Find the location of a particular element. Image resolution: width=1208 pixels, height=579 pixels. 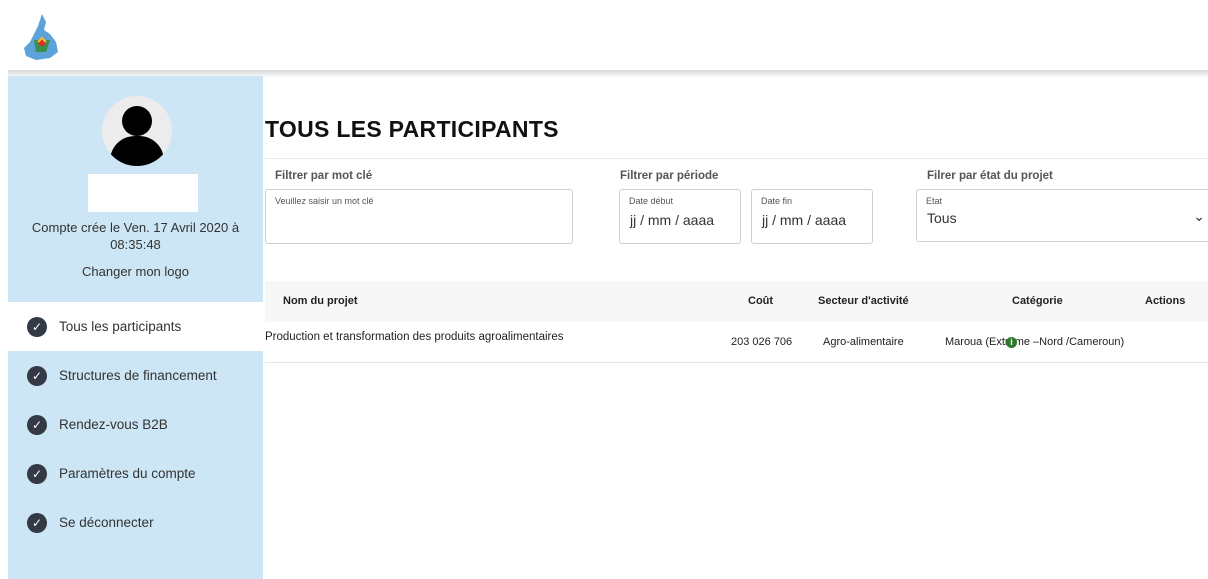

username-box is located at coordinates (143, 193).